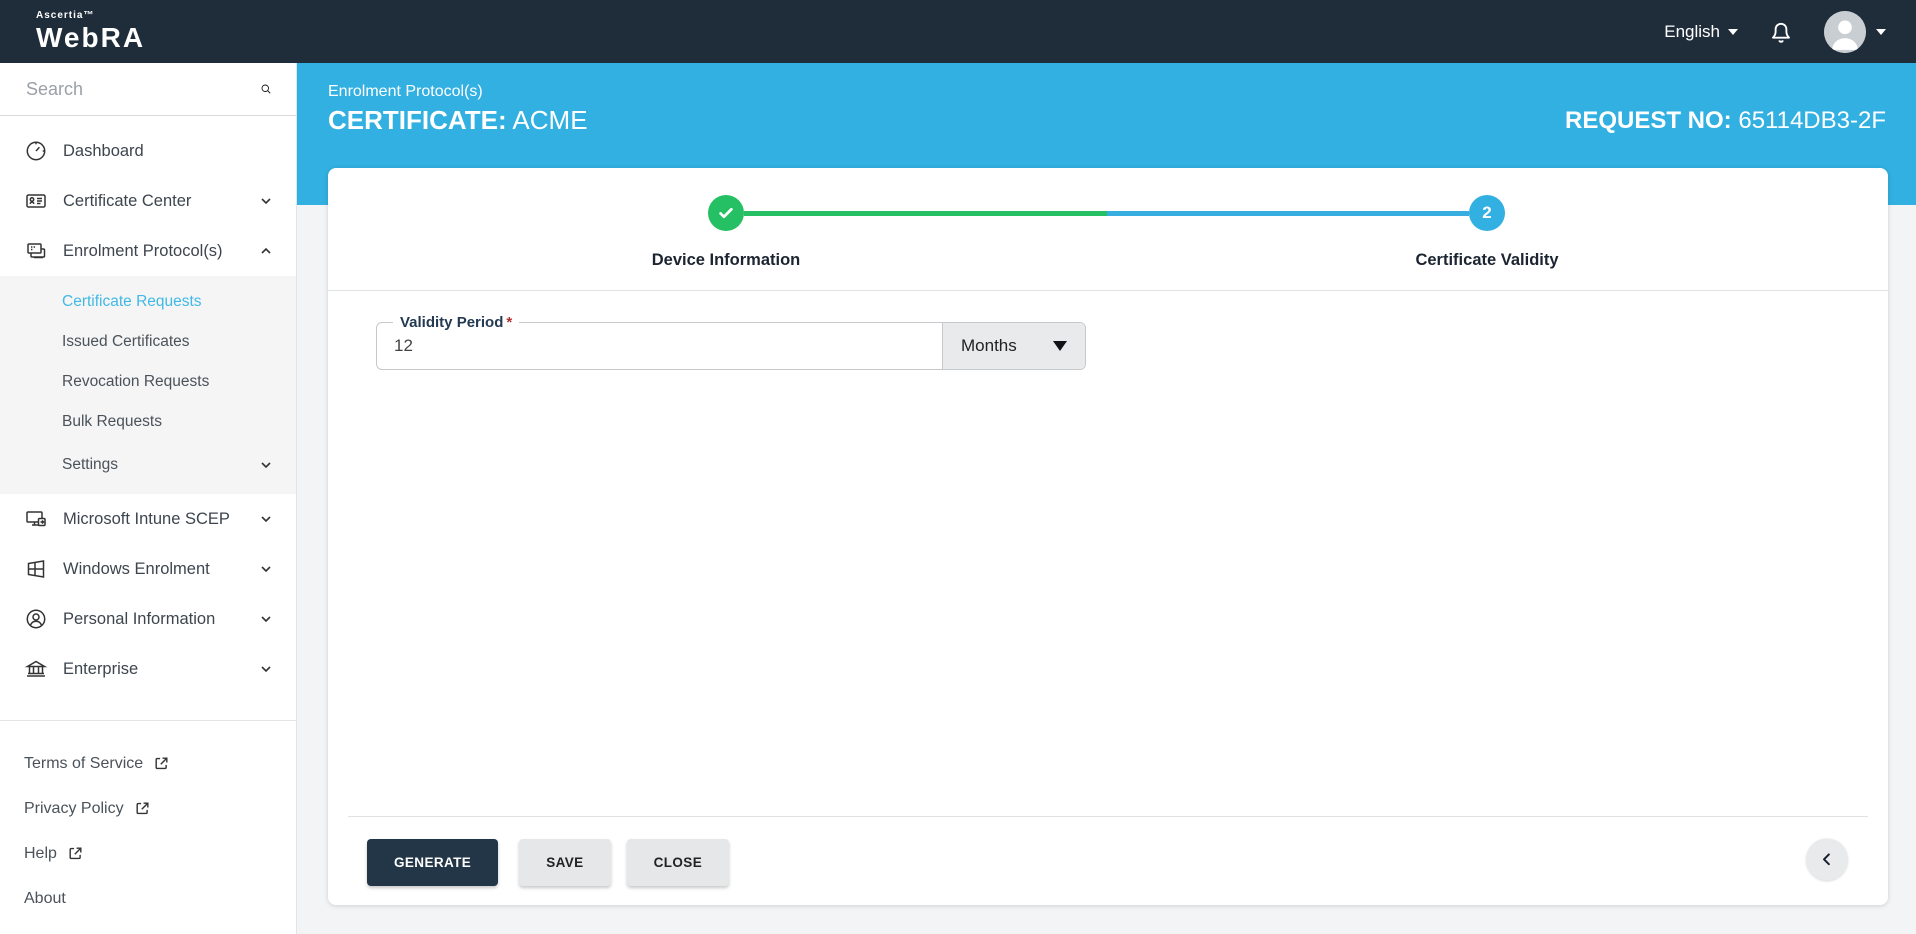 The width and height of the screenshot is (1916, 934). Describe the element at coordinates (132, 301) in the screenshot. I see `sidebar-item-label: Certificate Requests` at that location.